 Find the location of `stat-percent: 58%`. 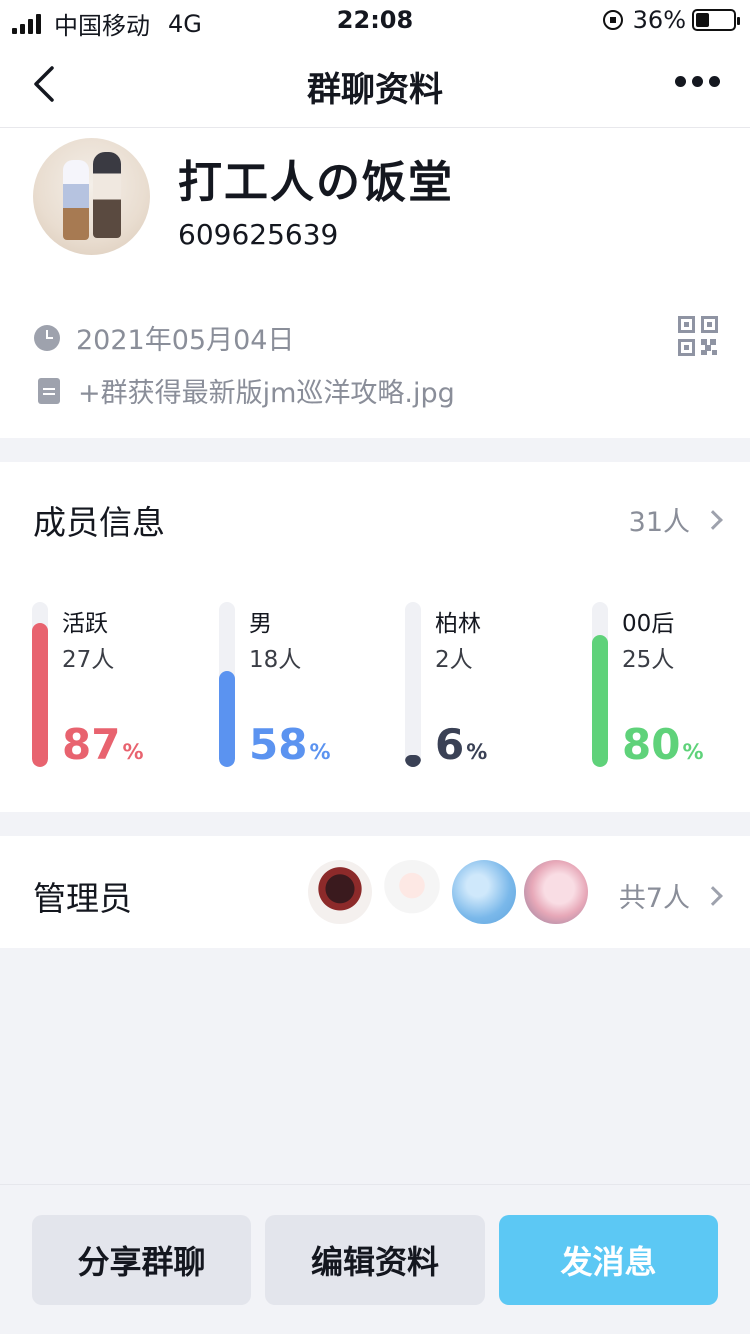

stat-percent: 58% is located at coordinates (290, 744).